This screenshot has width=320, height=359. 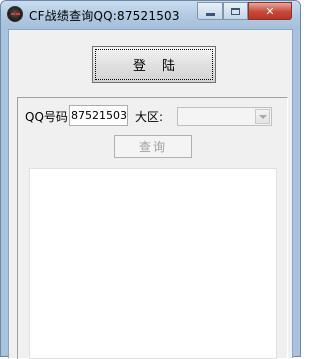 I want to click on minimize-button, so click(x=210, y=11).